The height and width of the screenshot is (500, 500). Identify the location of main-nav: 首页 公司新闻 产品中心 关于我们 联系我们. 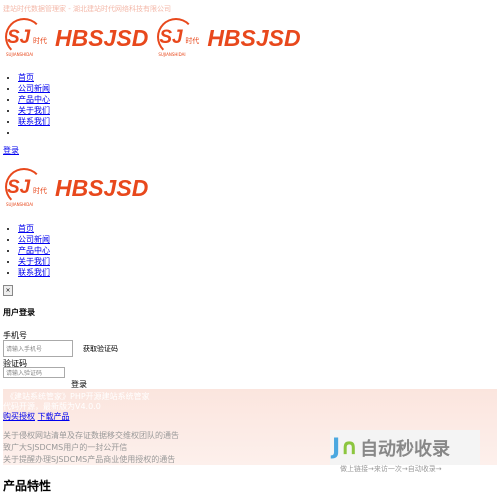
(25, 105).